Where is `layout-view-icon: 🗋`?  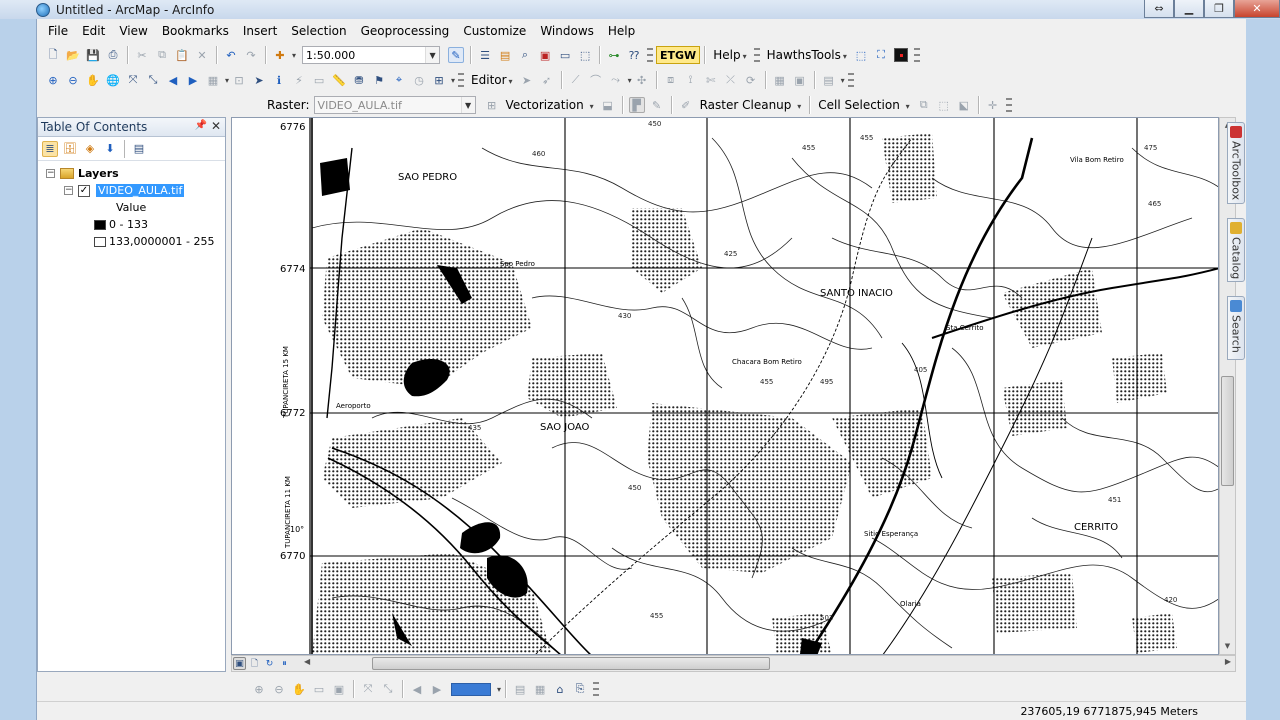 layout-view-icon: 🗋 is located at coordinates (254, 663).